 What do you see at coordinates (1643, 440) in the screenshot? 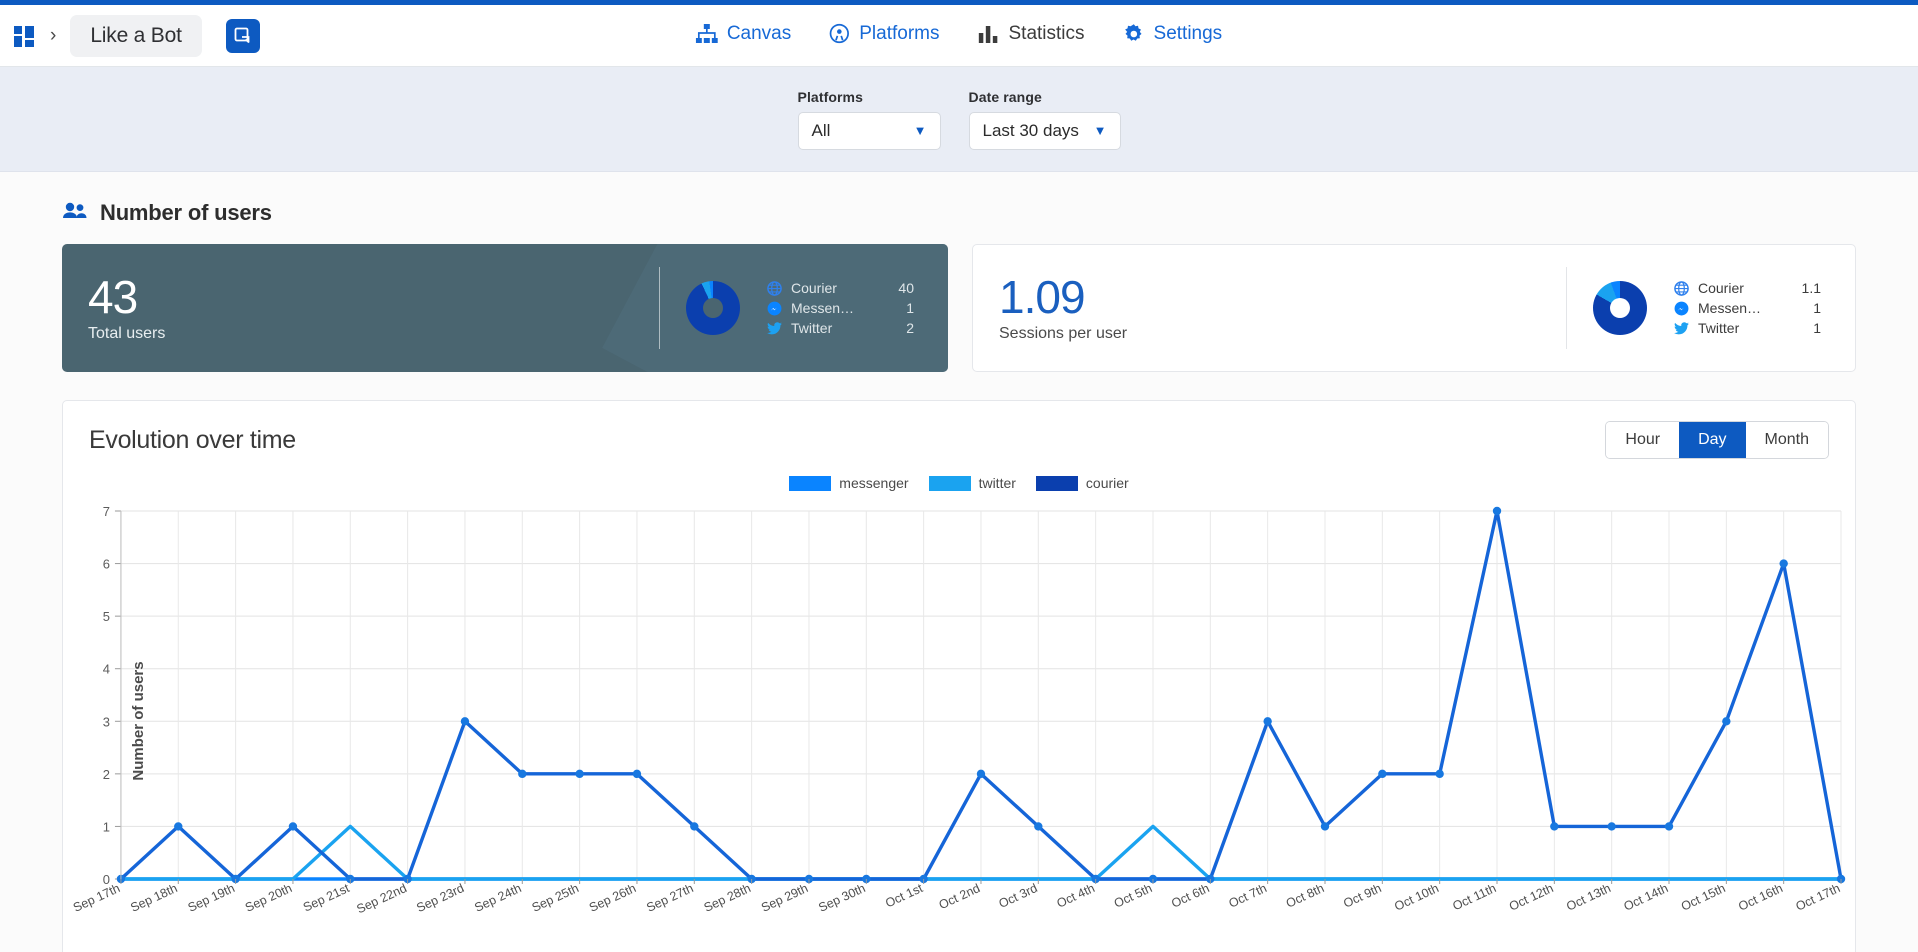
I see `granularity-option-hour: Hour` at bounding box center [1643, 440].